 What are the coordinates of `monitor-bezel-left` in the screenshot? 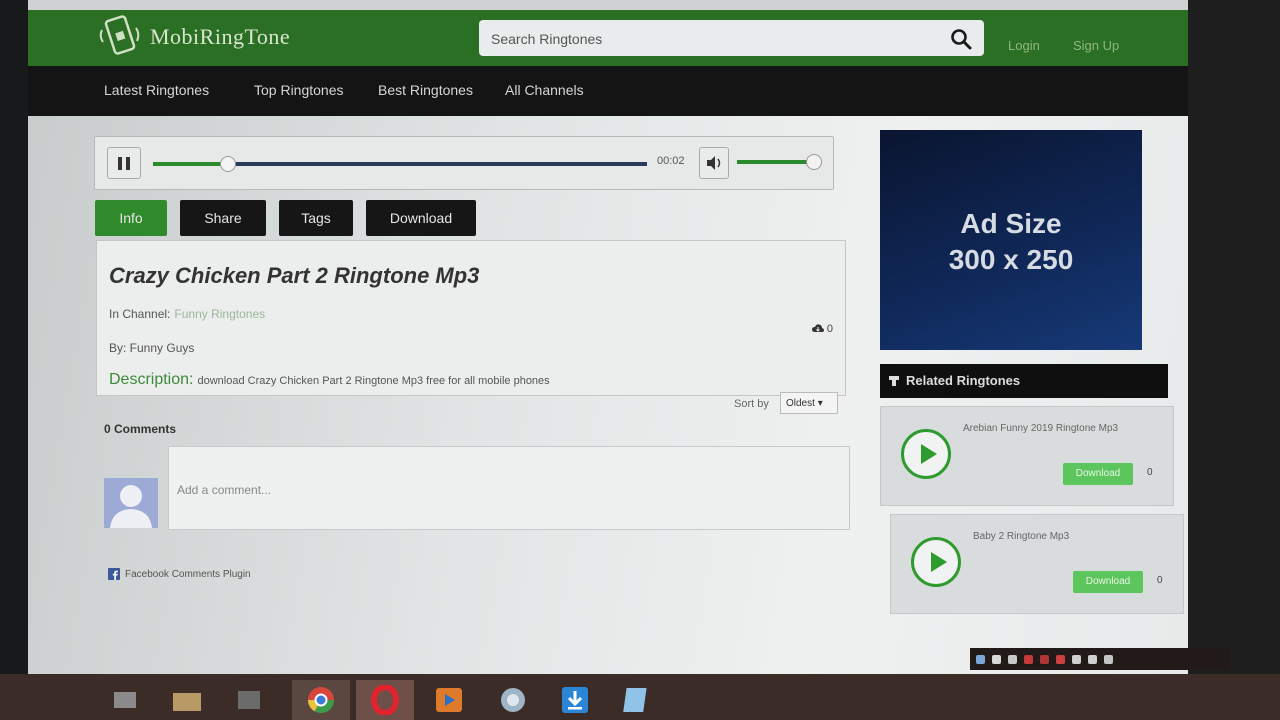 It's located at (14, 360).